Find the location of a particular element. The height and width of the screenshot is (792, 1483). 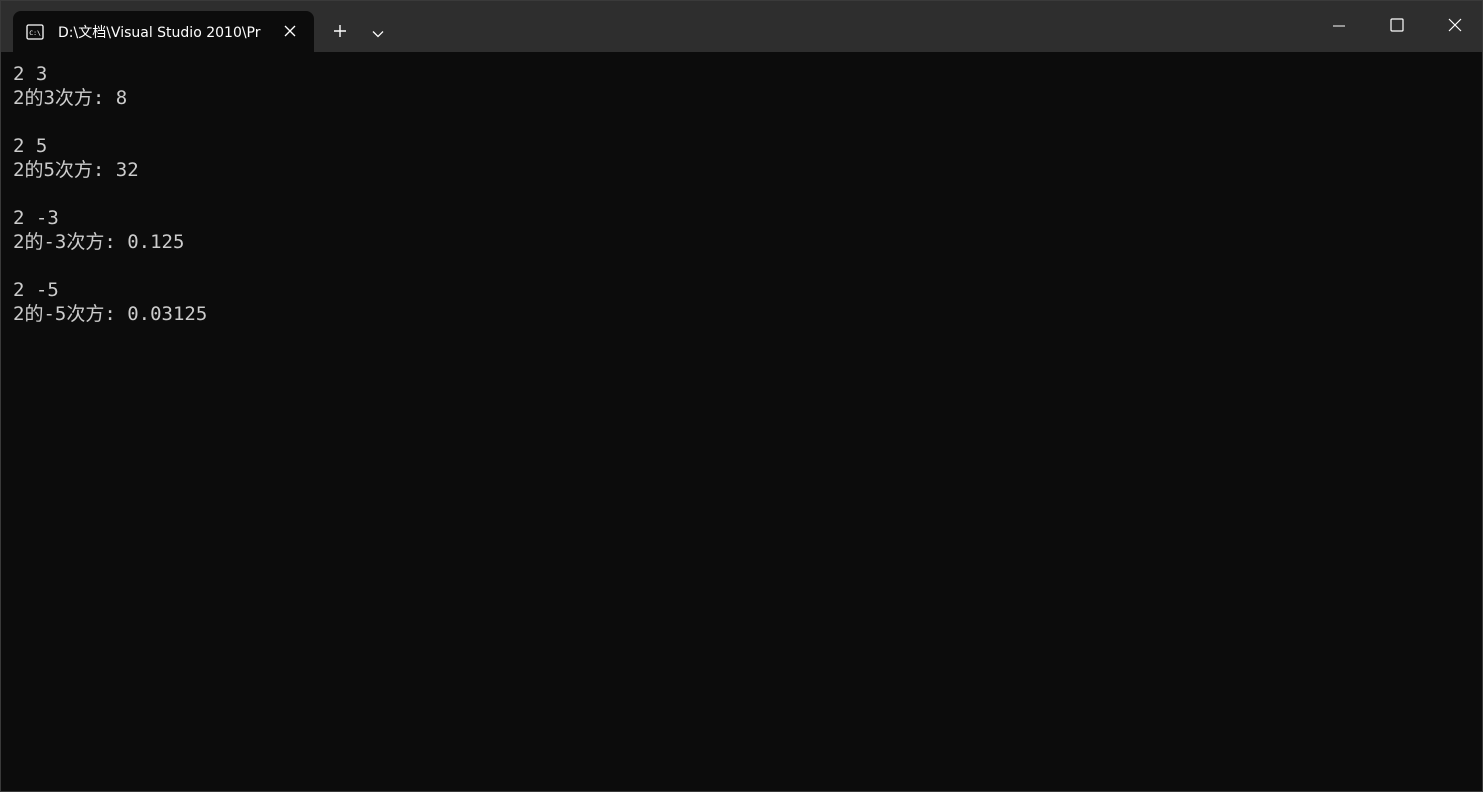

new-tab-button is located at coordinates (340, 32).